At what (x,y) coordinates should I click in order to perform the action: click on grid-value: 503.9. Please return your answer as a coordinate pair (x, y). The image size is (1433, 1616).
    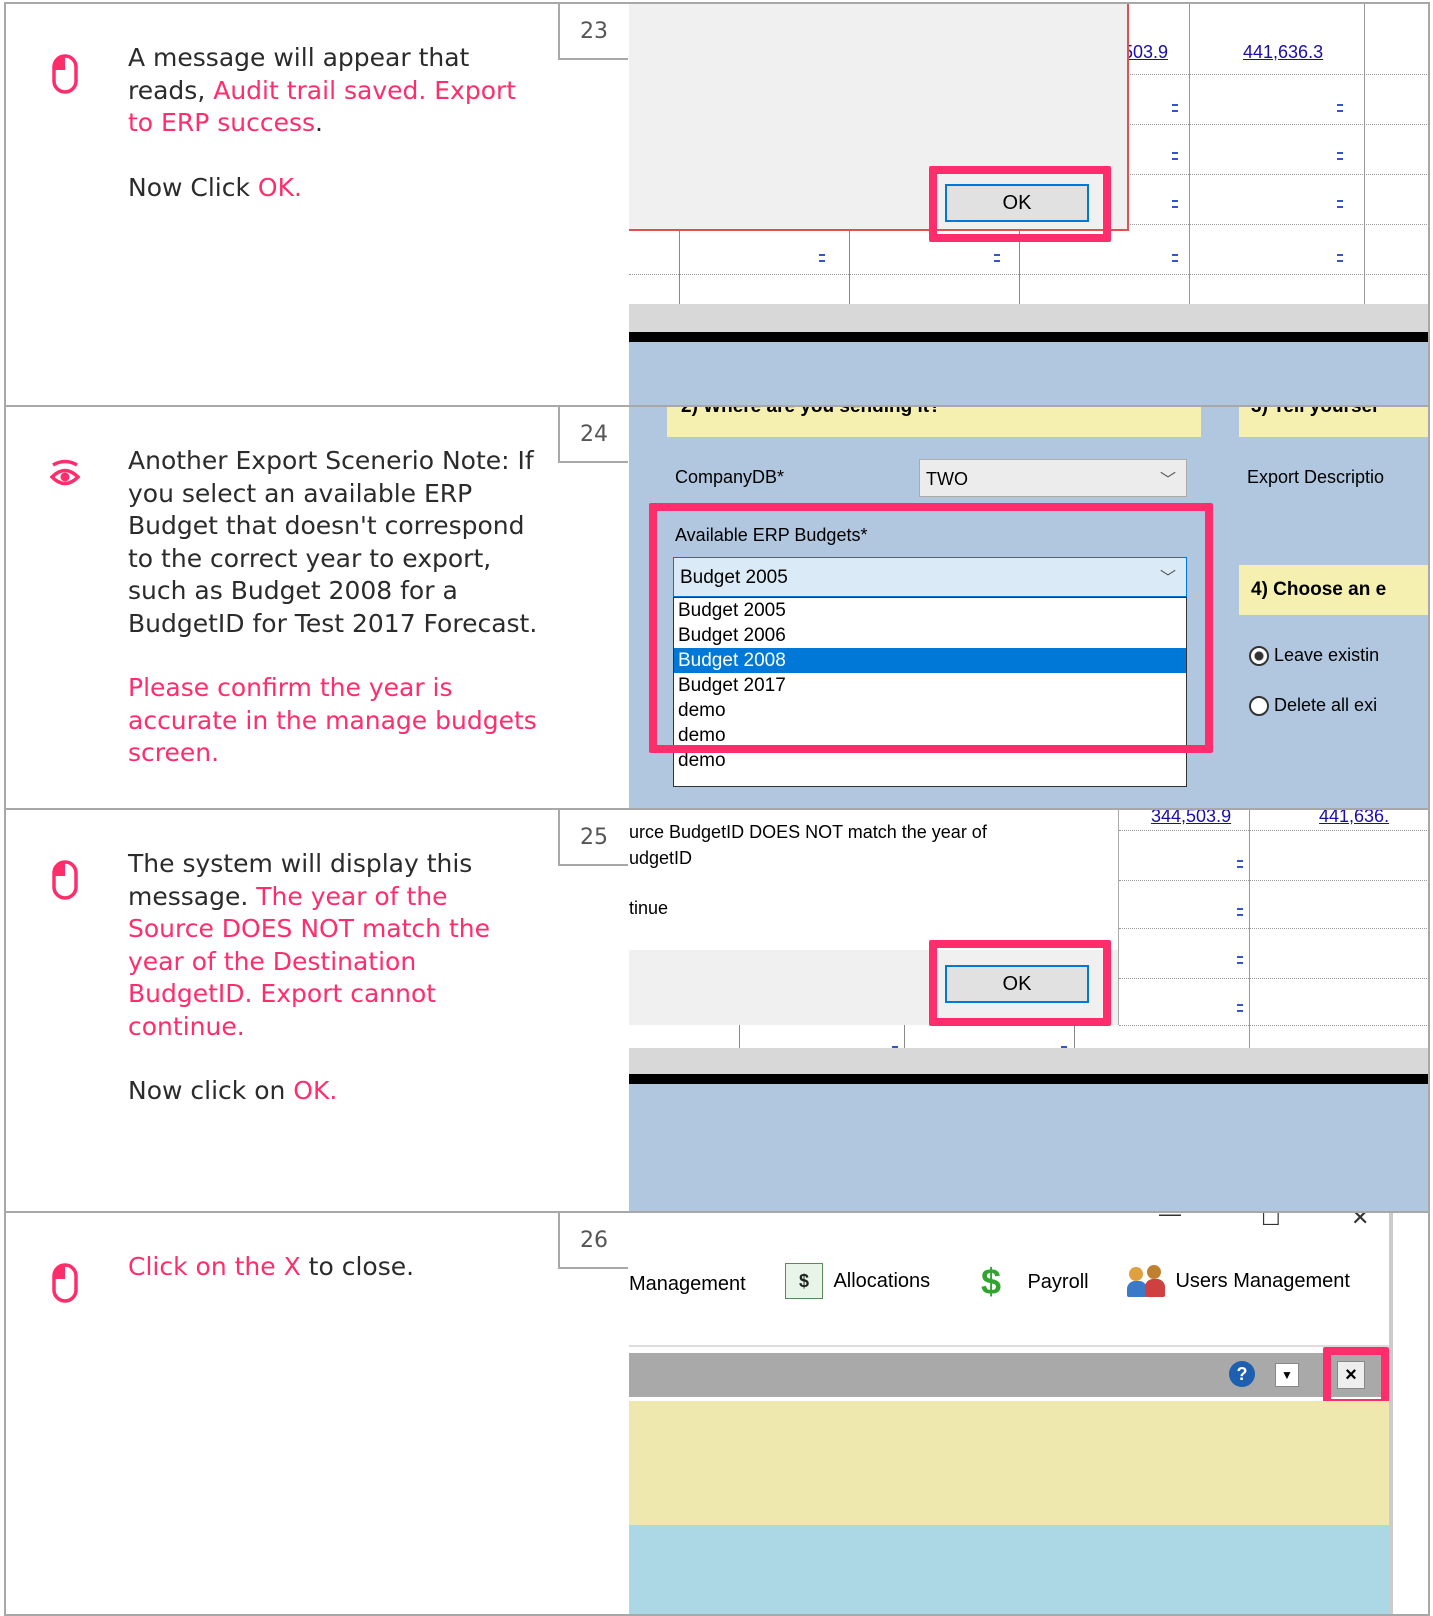
    Looking at the image, I should click on (1145, 52).